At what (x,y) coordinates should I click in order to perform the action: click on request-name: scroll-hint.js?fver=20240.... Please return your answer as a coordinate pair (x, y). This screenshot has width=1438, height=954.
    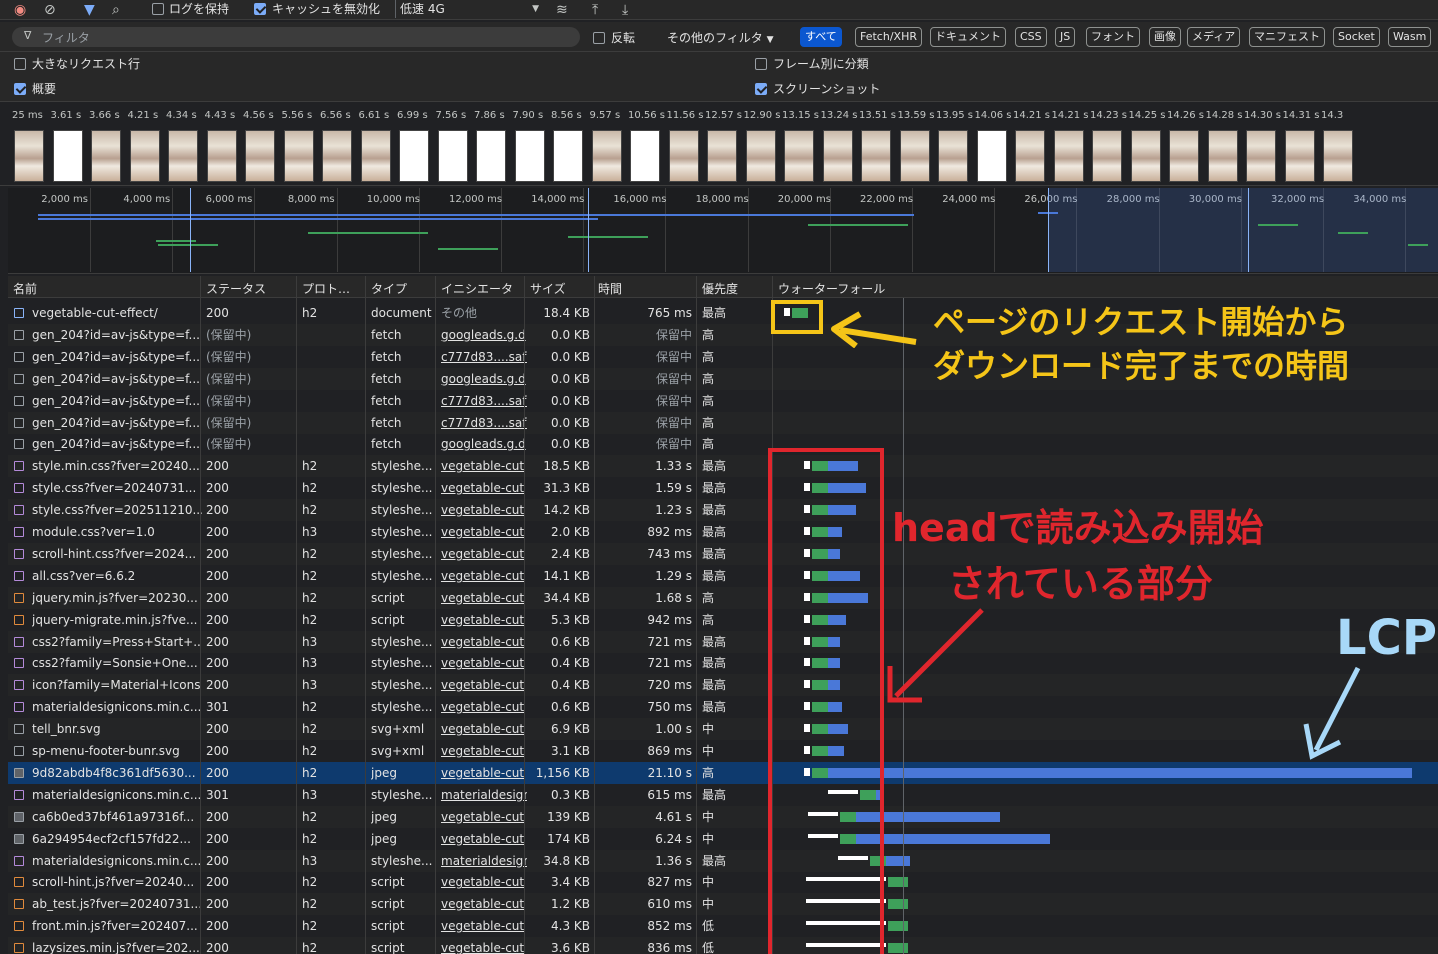
    Looking at the image, I should click on (117, 882).